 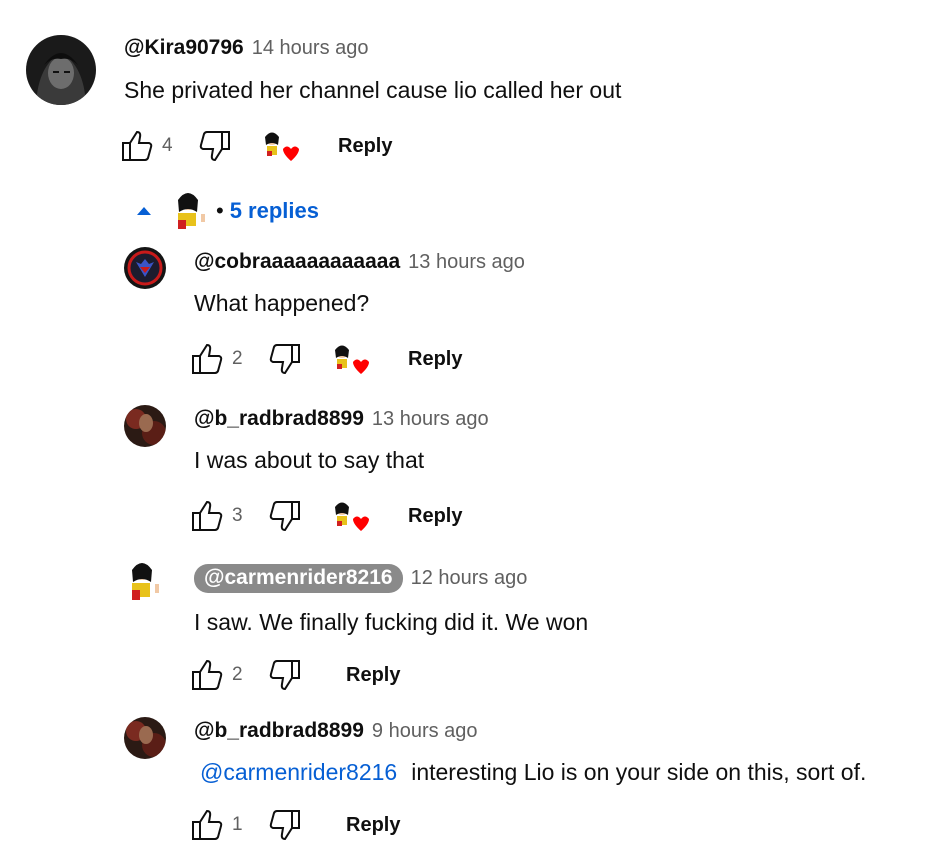 What do you see at coordinates (226, 211) in the screenshot?
I see `replies-toggle: • 5 replies` at bounding box center [226, 211].